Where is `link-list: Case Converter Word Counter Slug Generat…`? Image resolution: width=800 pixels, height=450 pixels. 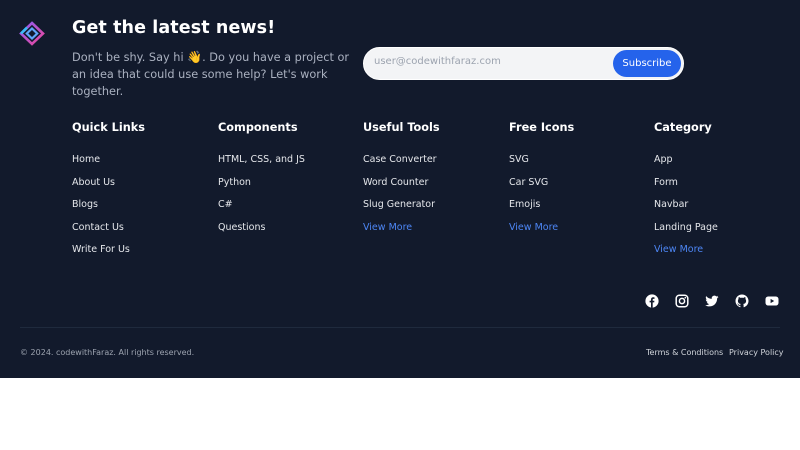 link-list: Case Converter Word Counter Slug Generat… is located at coordinates (428, 198).